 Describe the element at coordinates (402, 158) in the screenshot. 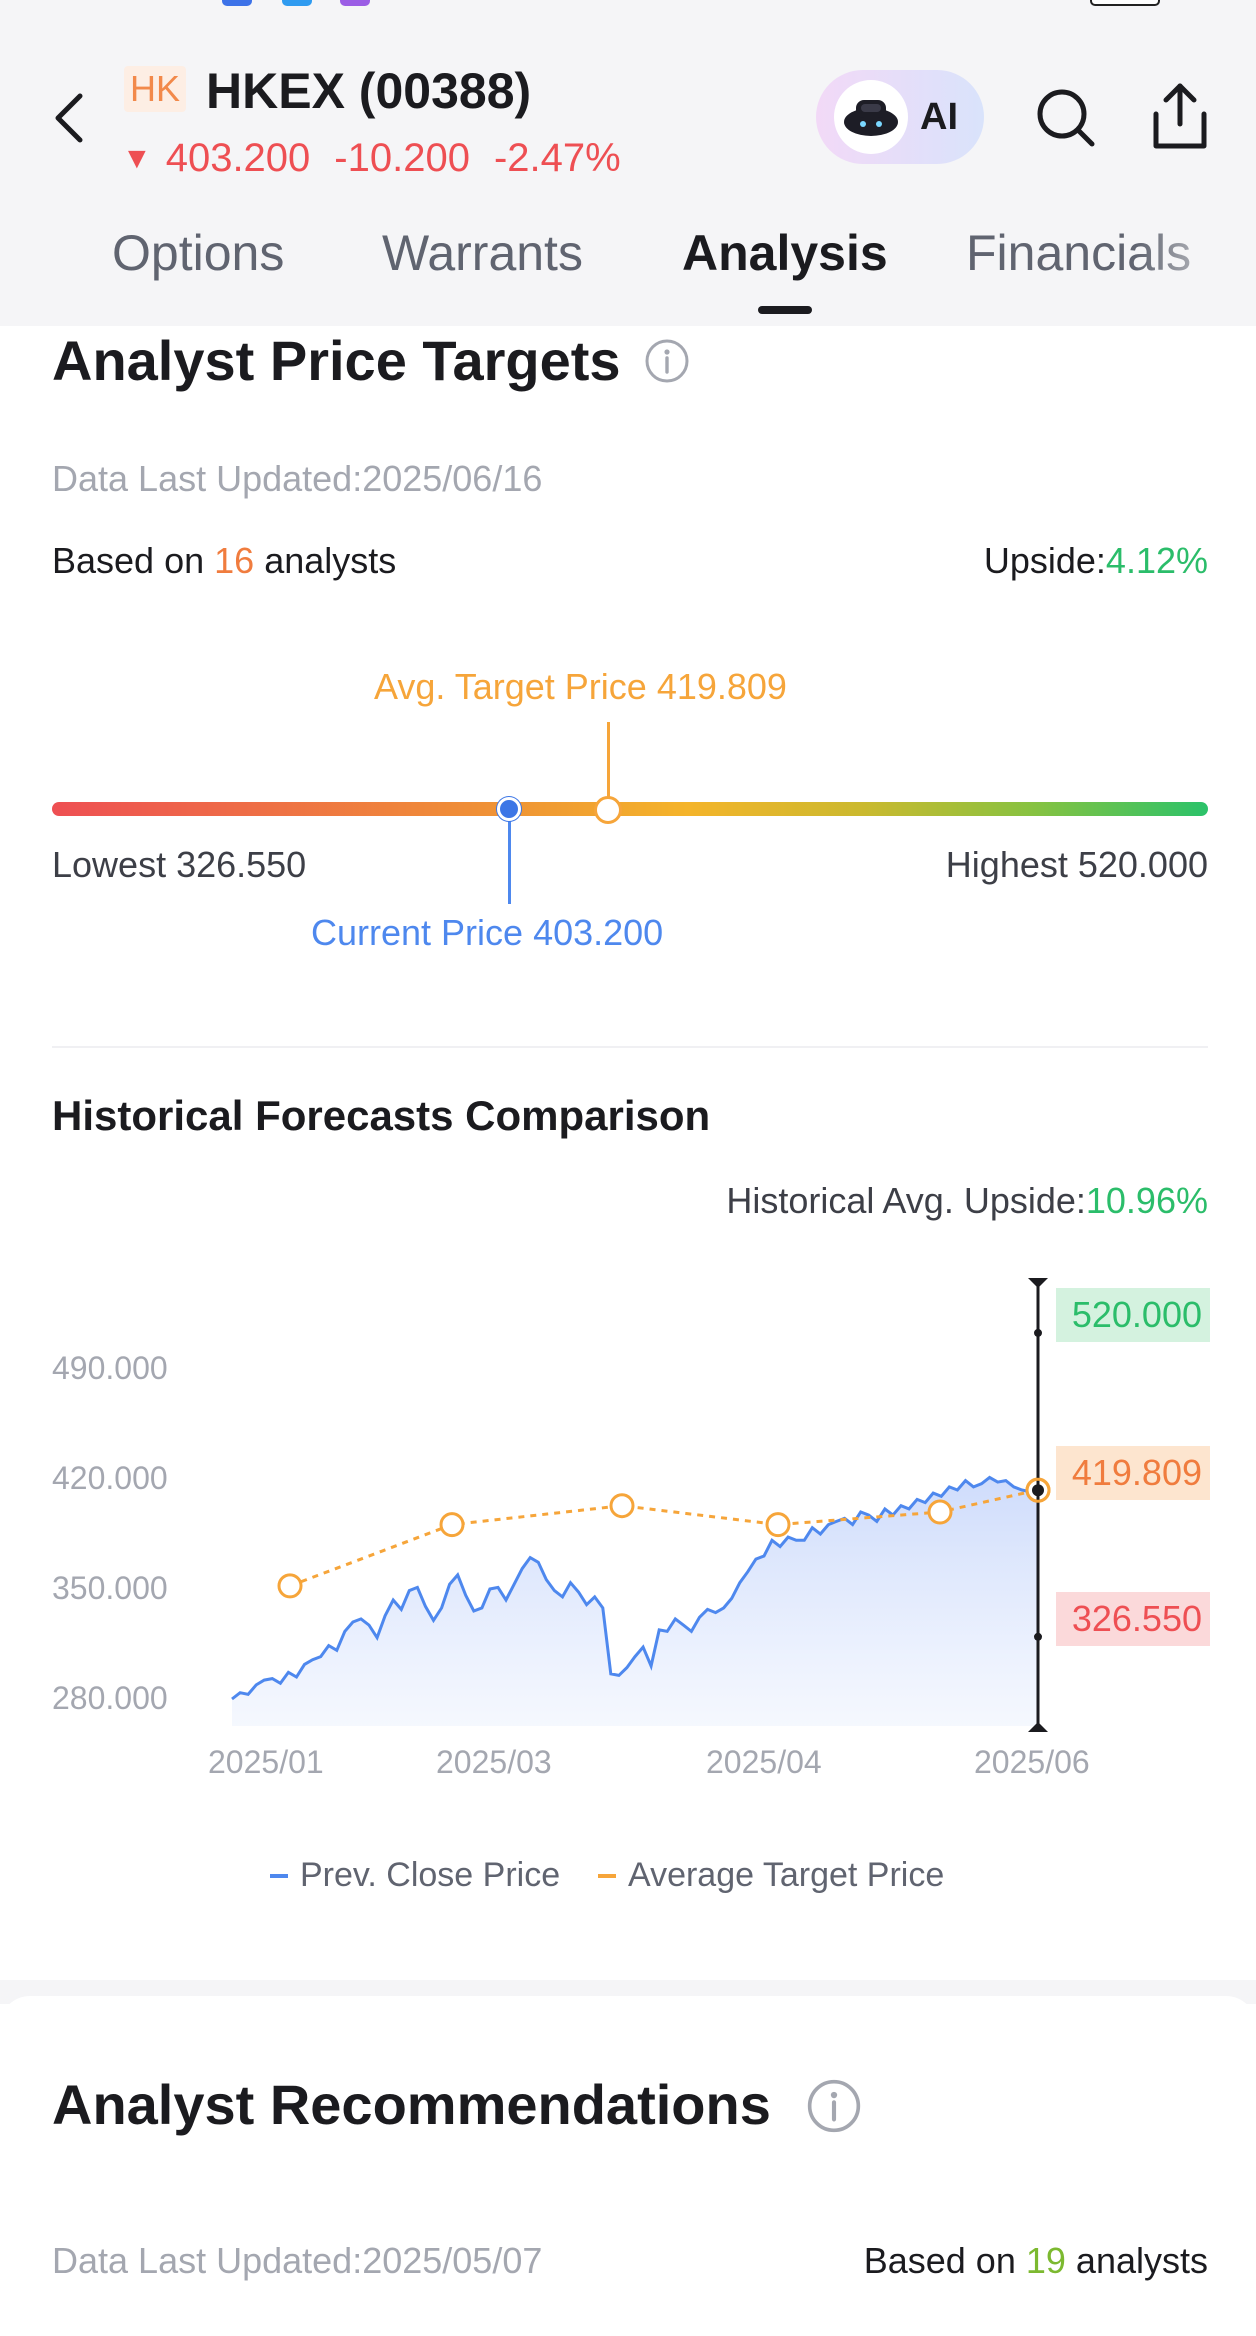

I see `price-change: -10.200` at that location.